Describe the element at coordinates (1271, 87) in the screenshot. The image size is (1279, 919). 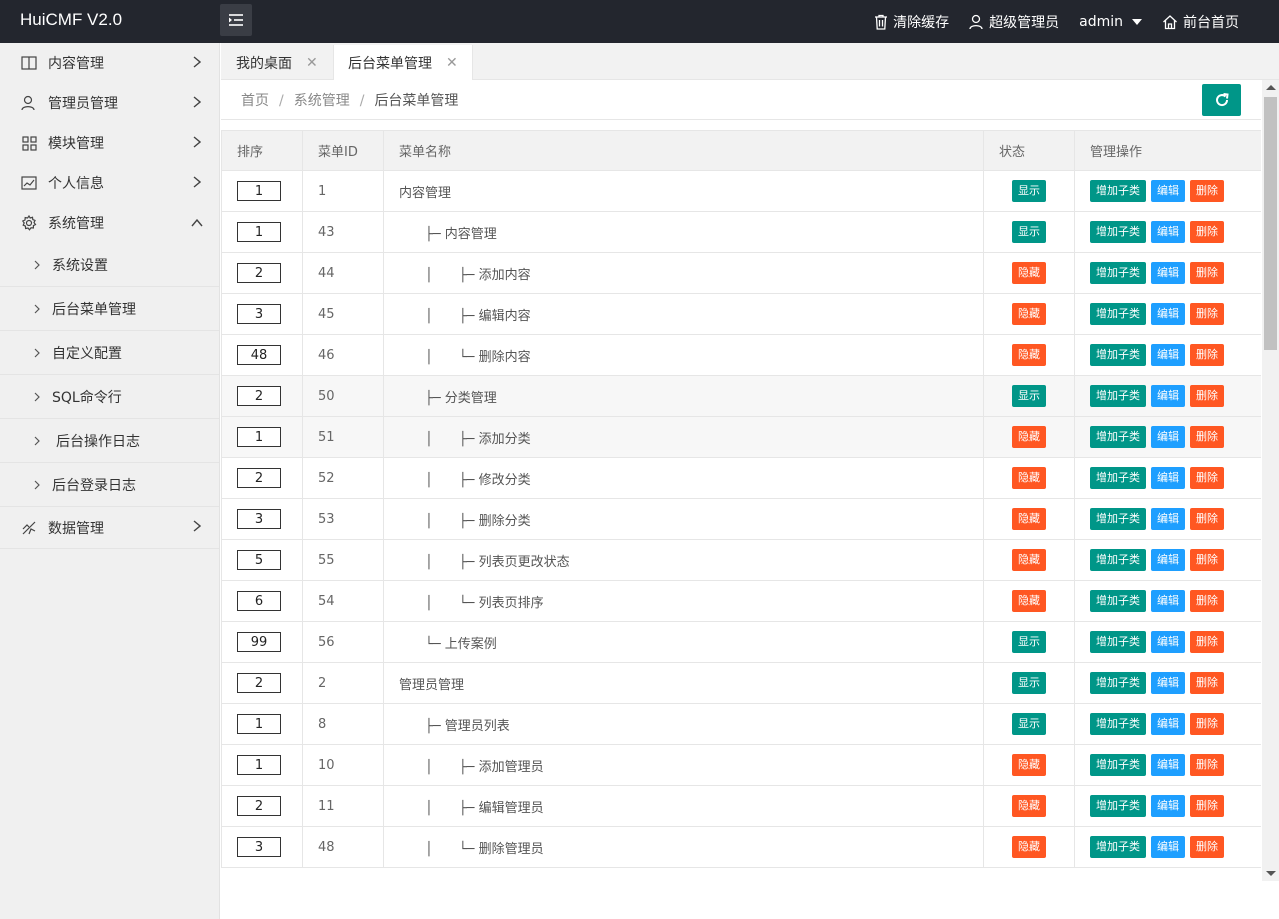
I see `scroll-up-arrow` at that location.